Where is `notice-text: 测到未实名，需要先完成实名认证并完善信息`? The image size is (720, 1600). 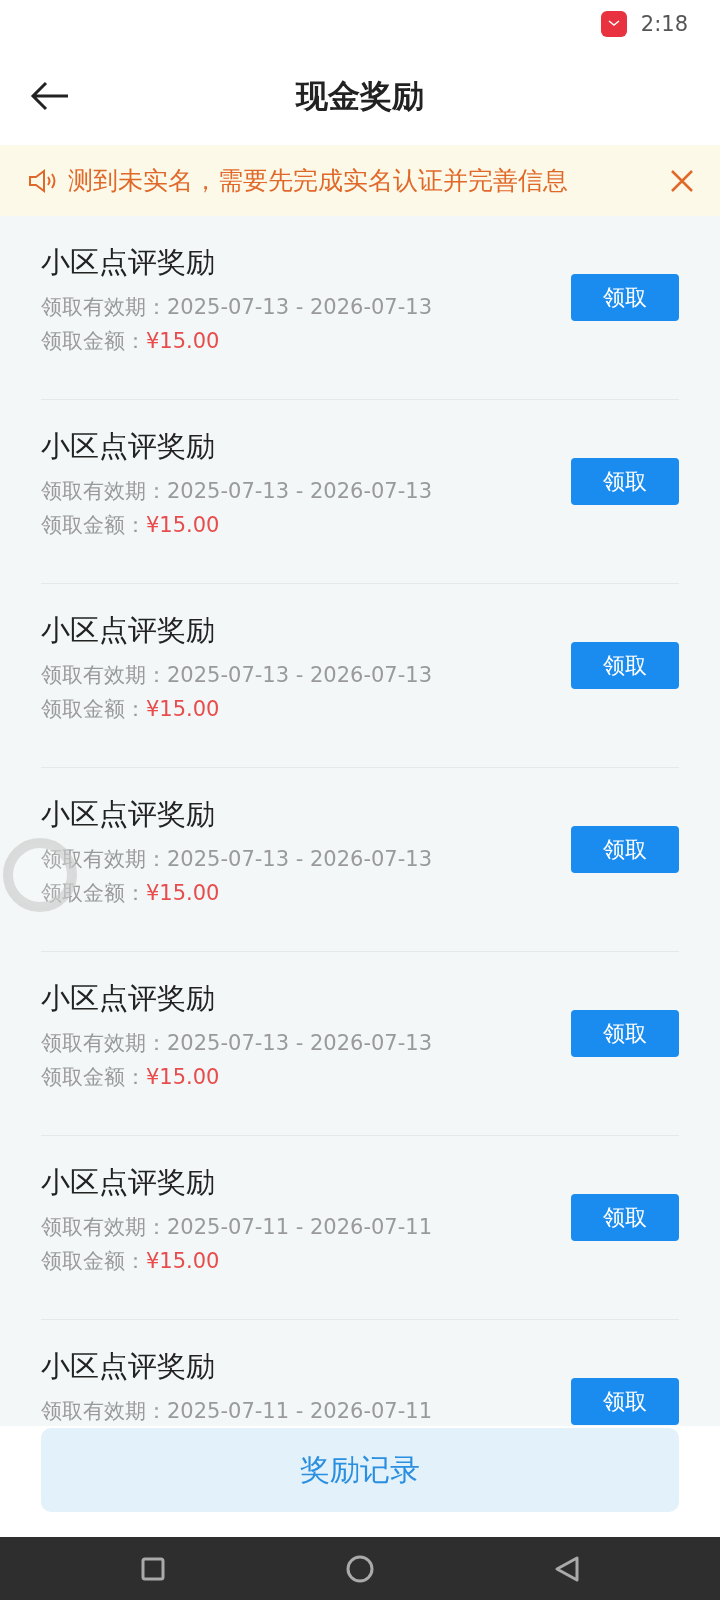
notice-text: 测到未实名，需要先完成实名认证并完善信息 is located at coordinates (318, 181).